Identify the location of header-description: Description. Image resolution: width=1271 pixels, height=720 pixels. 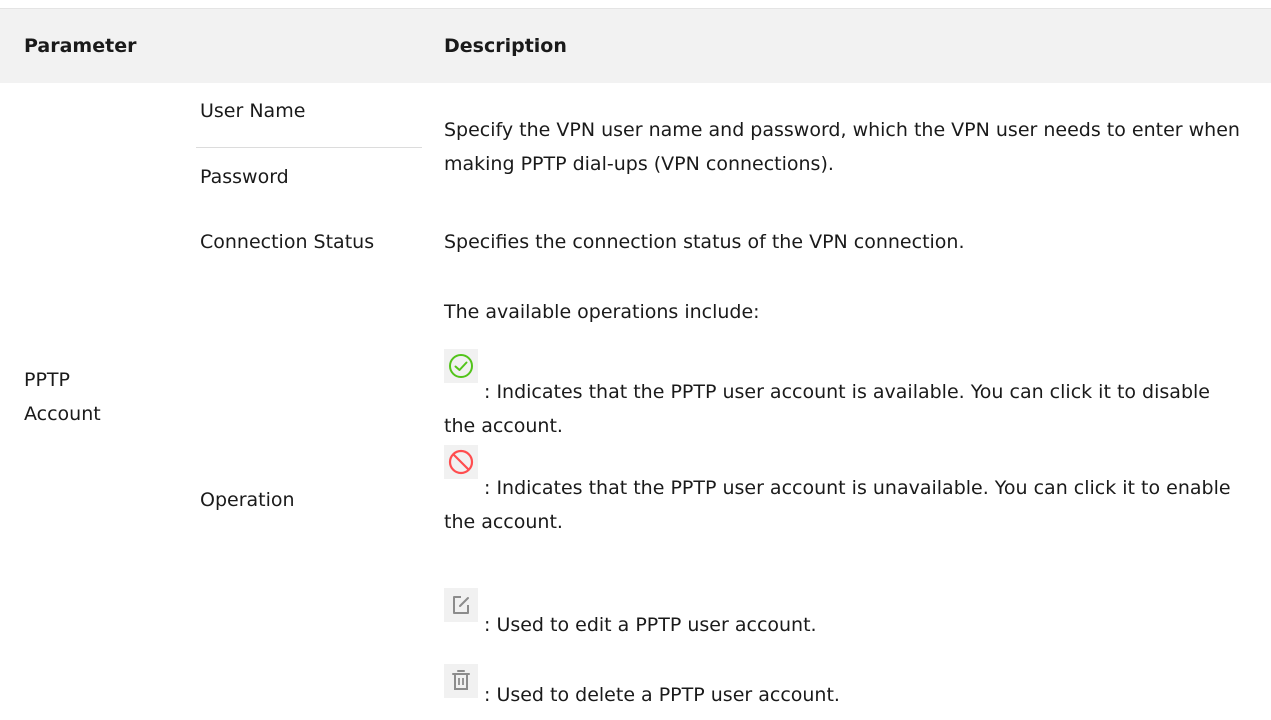
(505, 46).